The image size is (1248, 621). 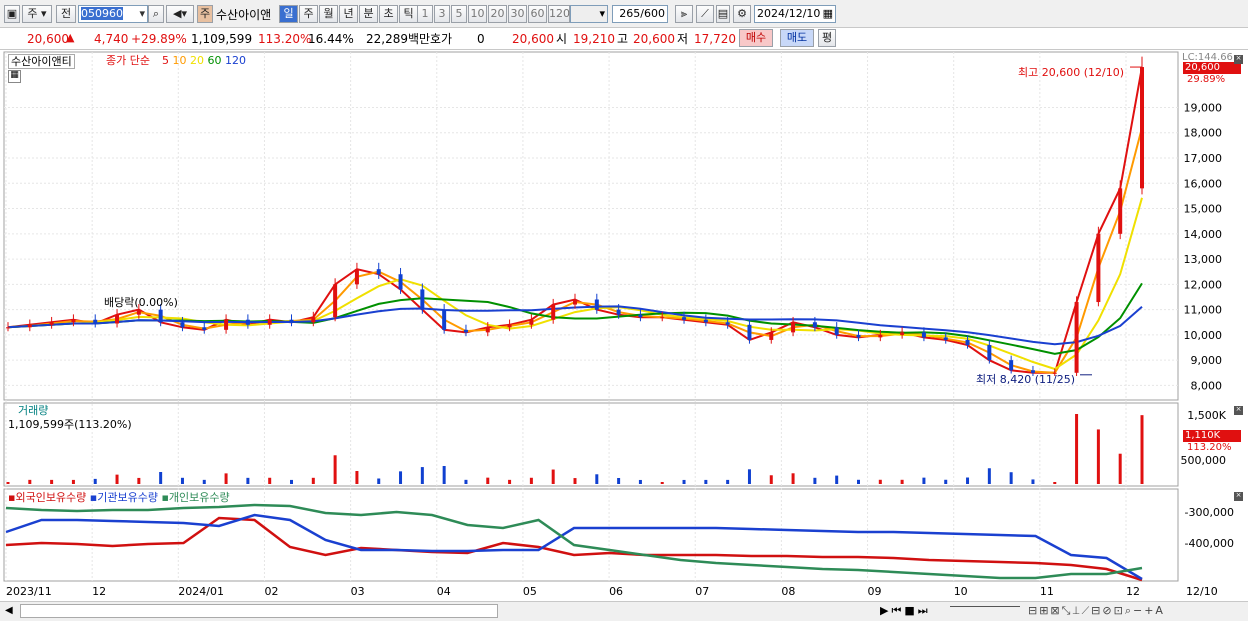 What do you see at coordinates (537, 14) in the screenshot?
I see `interval-60: 60` at bounding box center [537, 14].